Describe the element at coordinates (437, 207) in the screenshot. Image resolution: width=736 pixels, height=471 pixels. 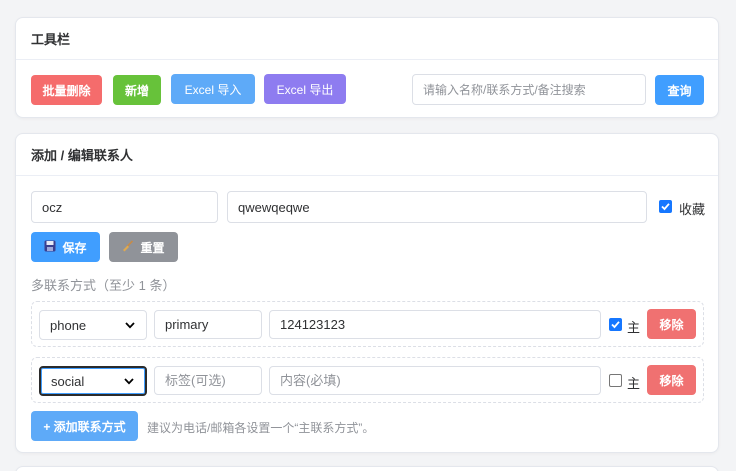
I see `note-input` at that location.